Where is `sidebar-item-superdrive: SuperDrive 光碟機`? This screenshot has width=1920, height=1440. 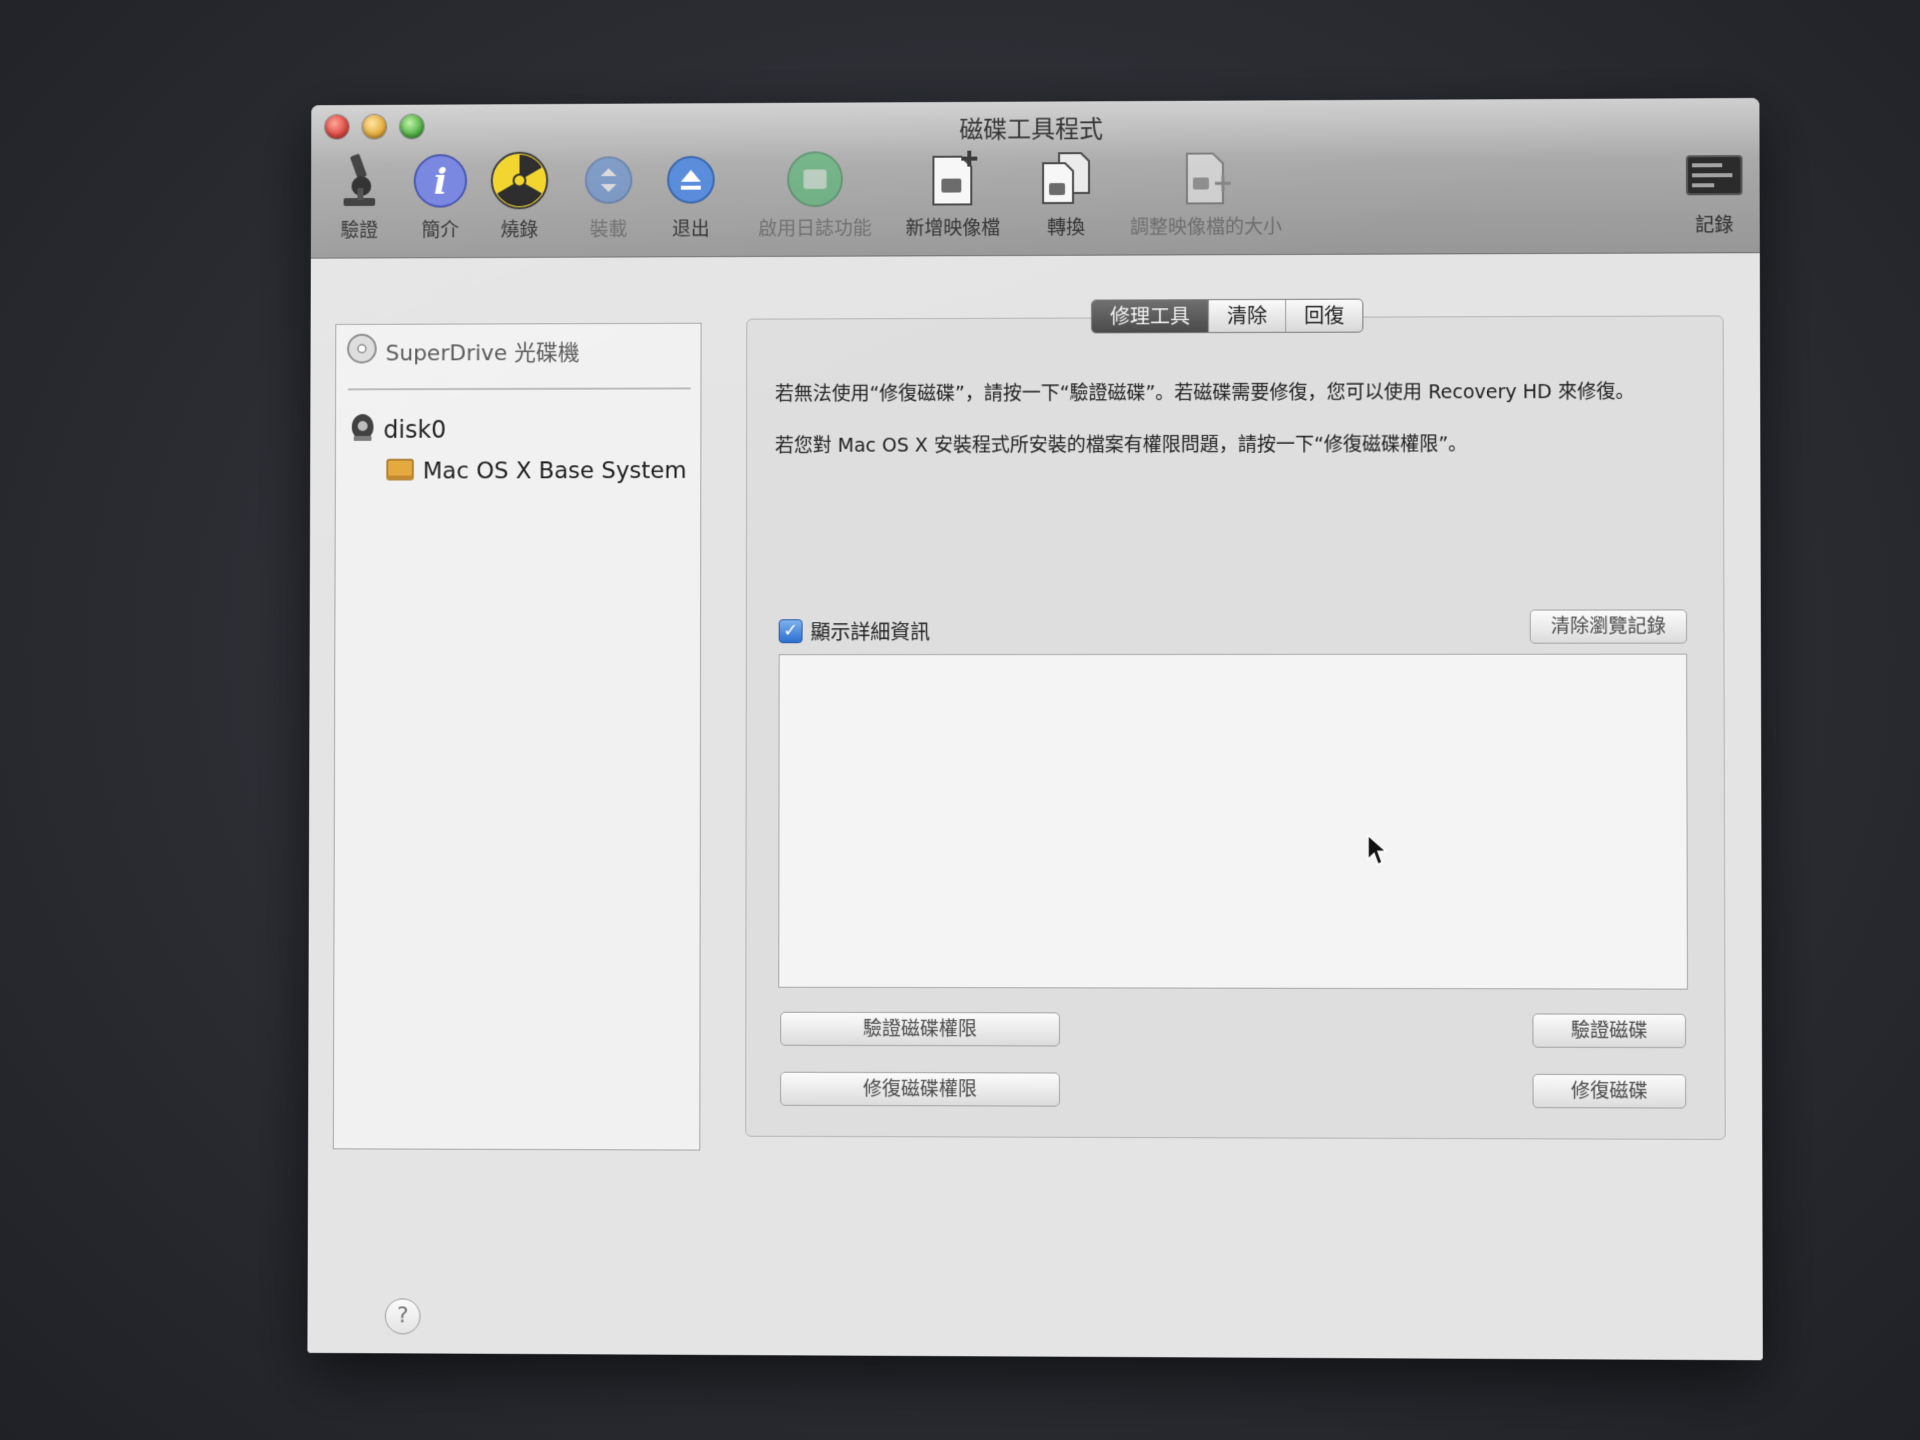 sidebar-item-superdrive: SuperDrive 光碟機 is located at coordinates (463, 351).